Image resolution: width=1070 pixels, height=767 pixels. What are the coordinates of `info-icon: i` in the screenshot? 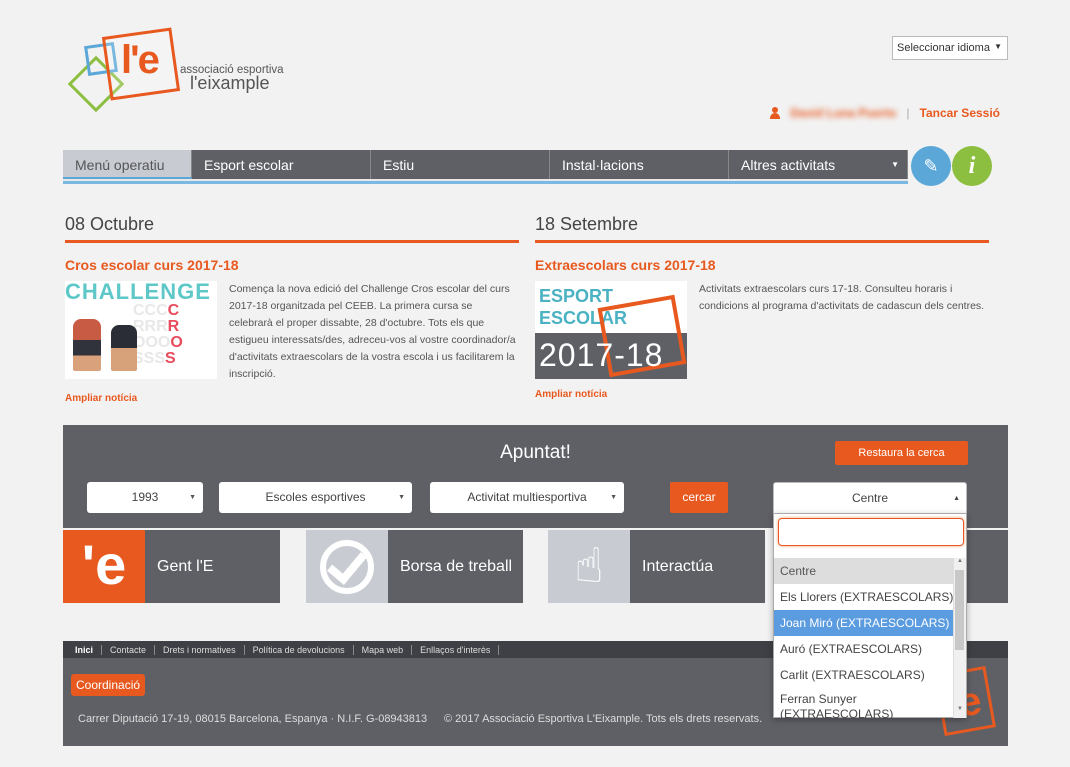 It's located at (972, 165).